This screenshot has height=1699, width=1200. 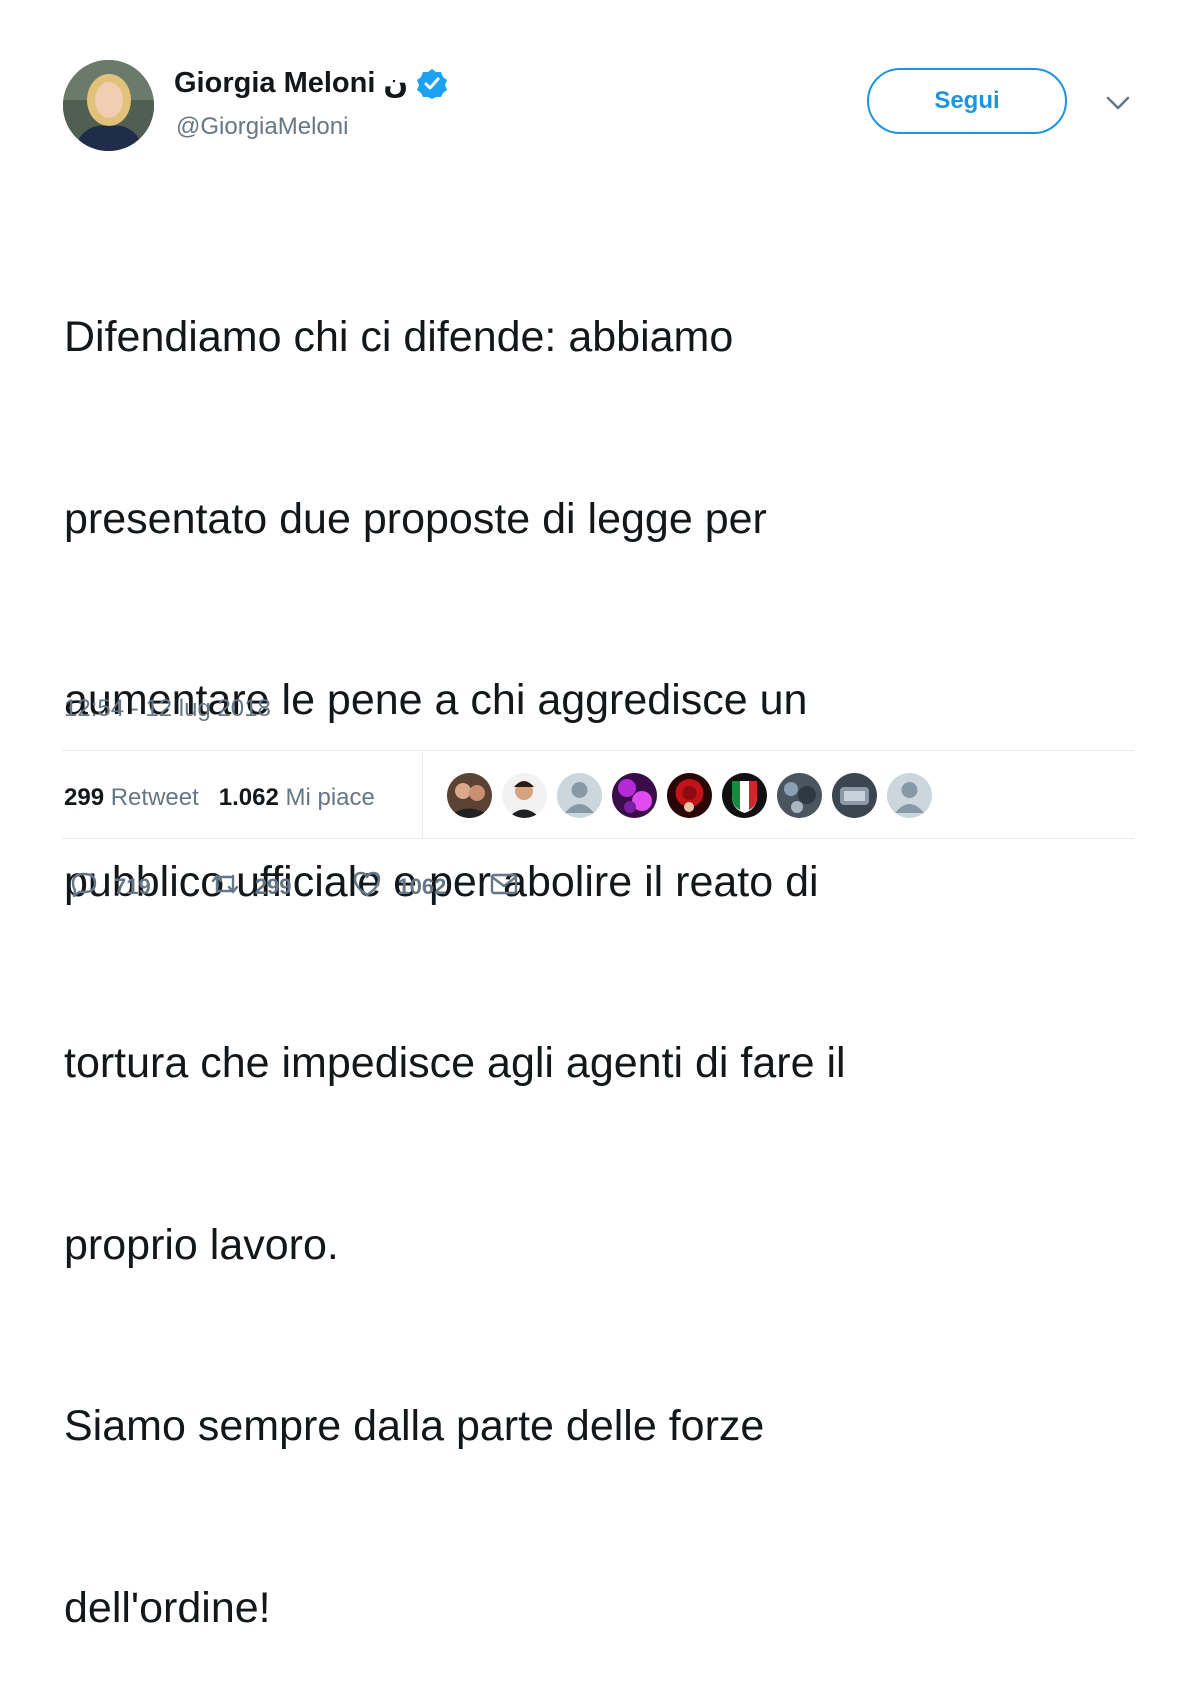 I want to click on tweet-line: dell'ordine!, so click(x=167, y=1607).